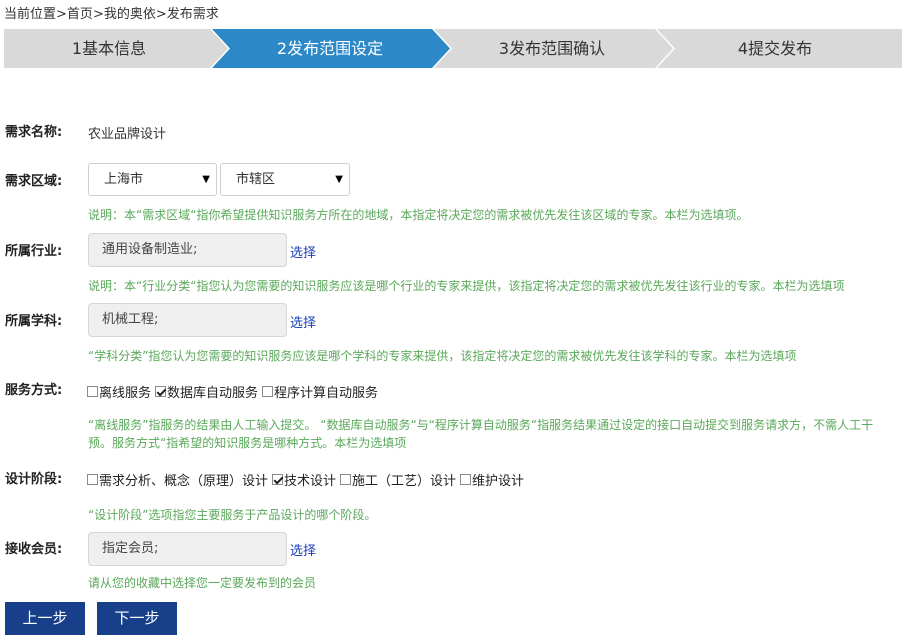 Image resolution: width=902 pixels, height=641 pixels. I want to click on member-field: 指定会员;, so click(187, 549).